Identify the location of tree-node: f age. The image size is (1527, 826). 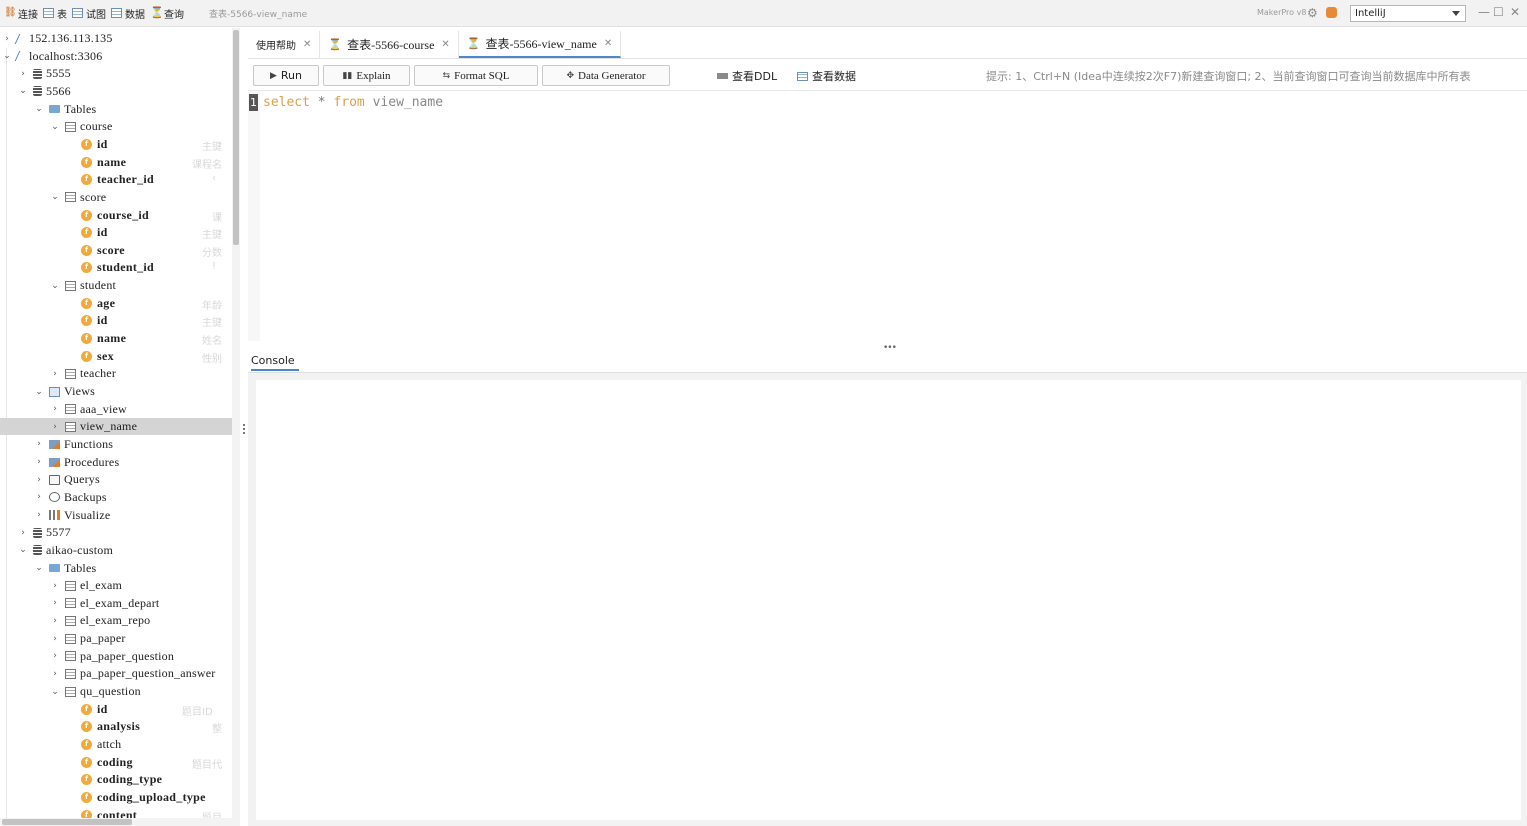
(90, 303).